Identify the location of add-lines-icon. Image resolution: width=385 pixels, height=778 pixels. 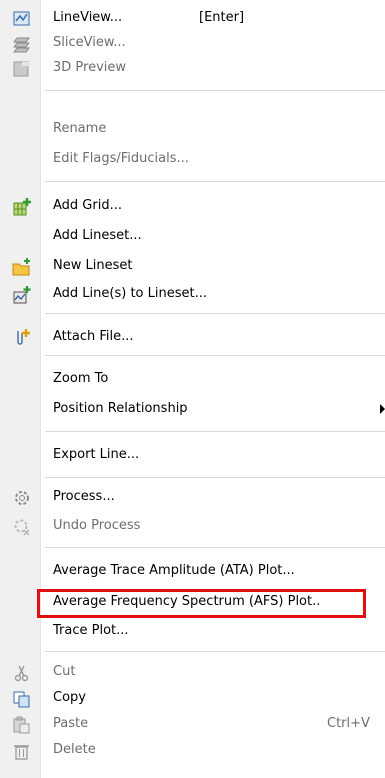
(22, 295).